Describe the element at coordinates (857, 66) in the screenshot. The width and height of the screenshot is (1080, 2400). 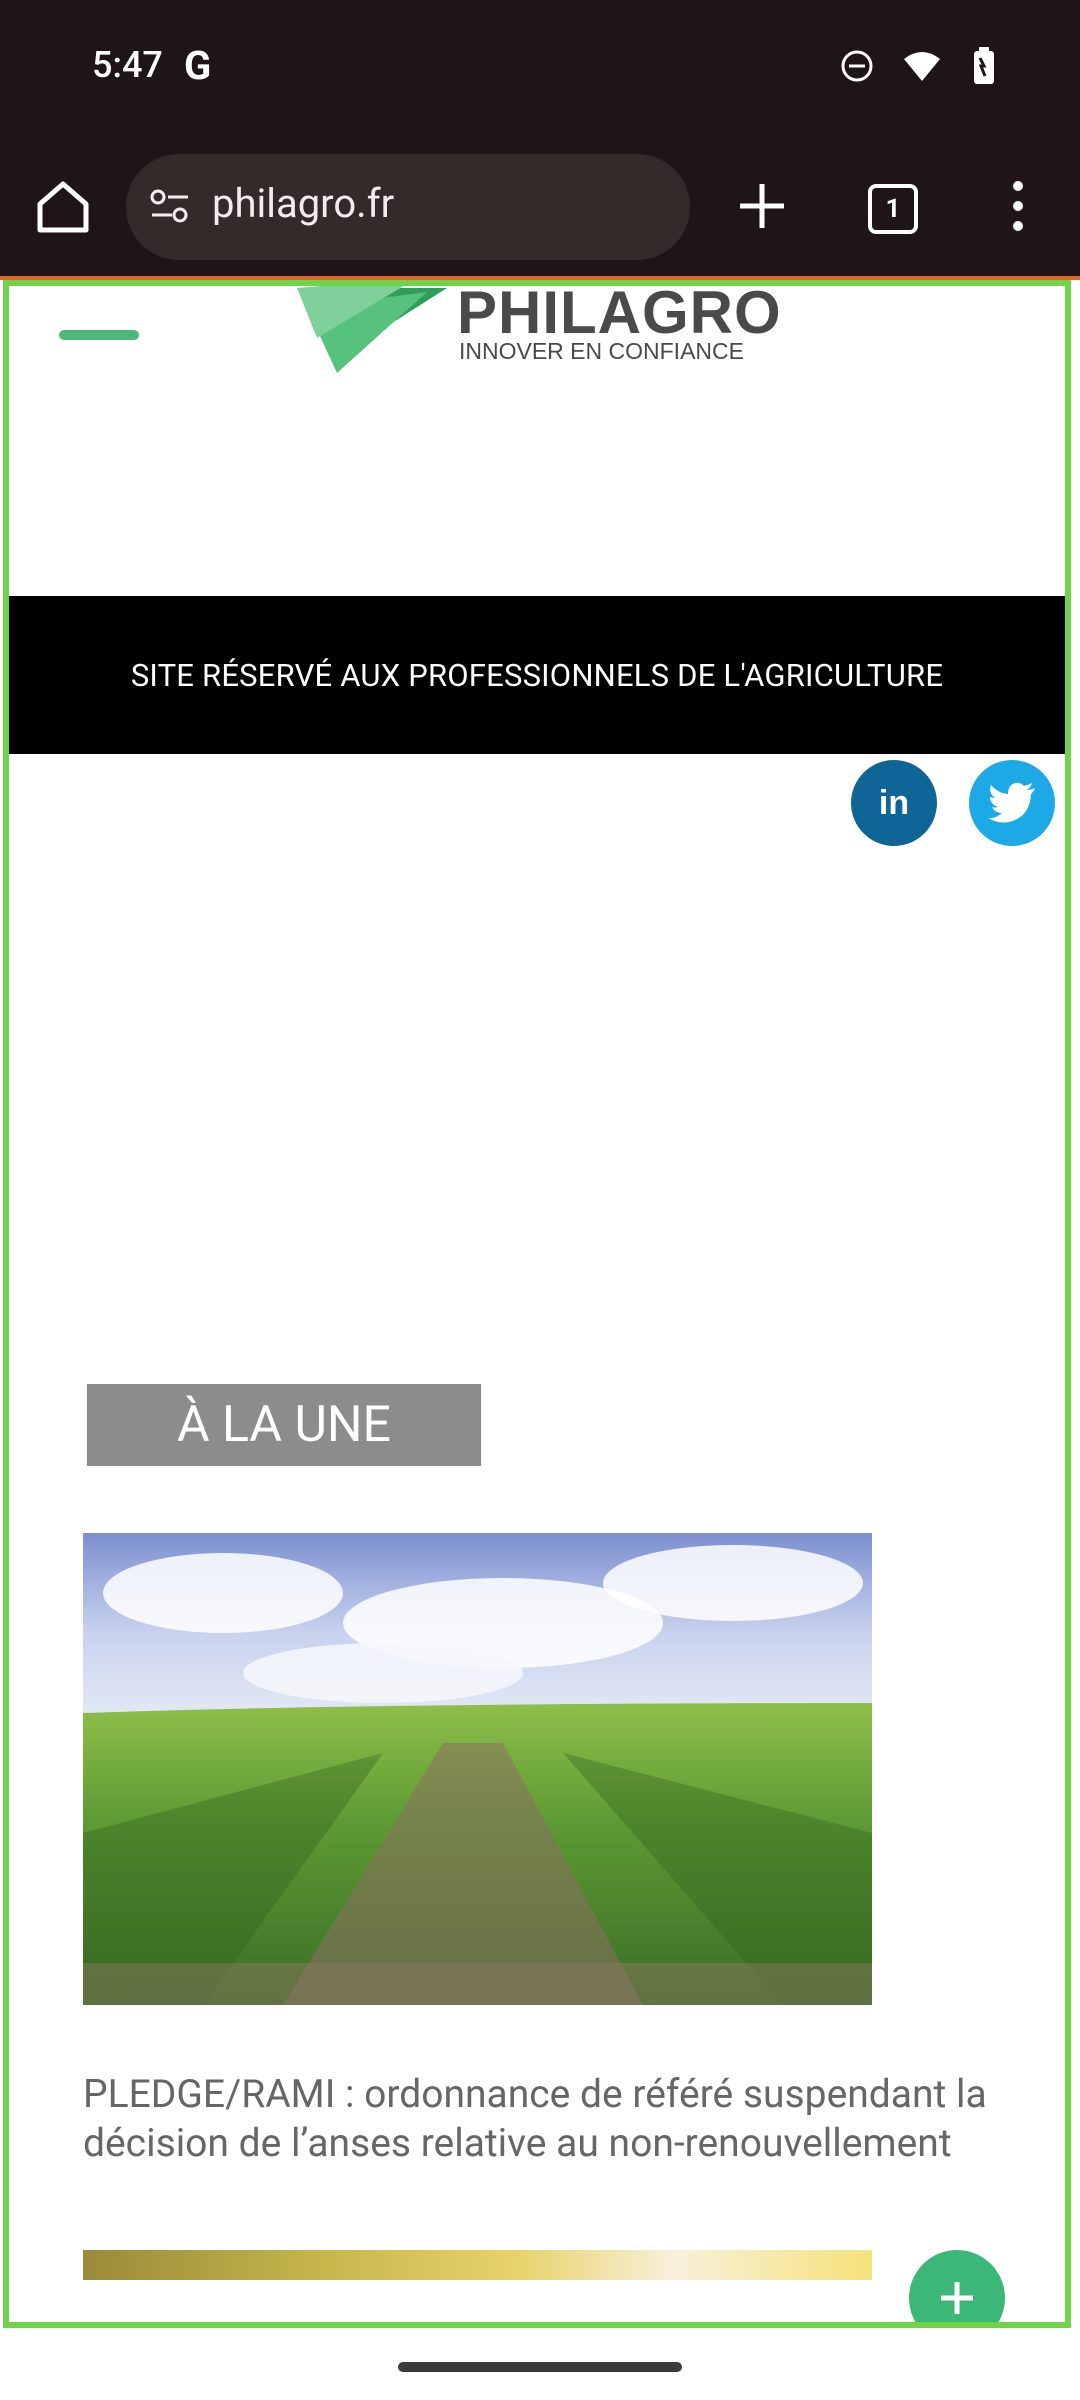
I see `do-not-disturb-icon` at that location.